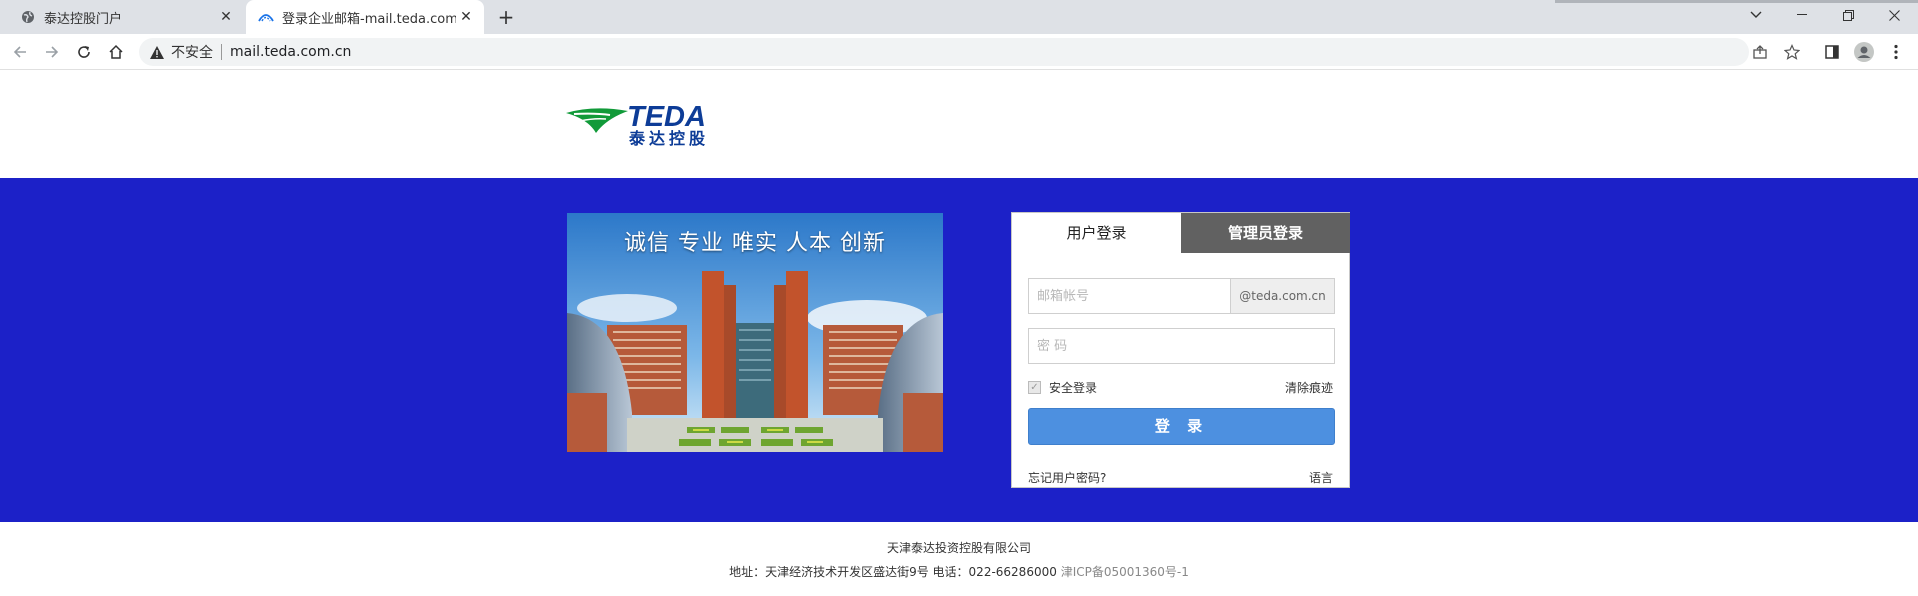 This screenshot has width=1918, height=596. I want to click on forward-arrow-icon, so click(52, 52).